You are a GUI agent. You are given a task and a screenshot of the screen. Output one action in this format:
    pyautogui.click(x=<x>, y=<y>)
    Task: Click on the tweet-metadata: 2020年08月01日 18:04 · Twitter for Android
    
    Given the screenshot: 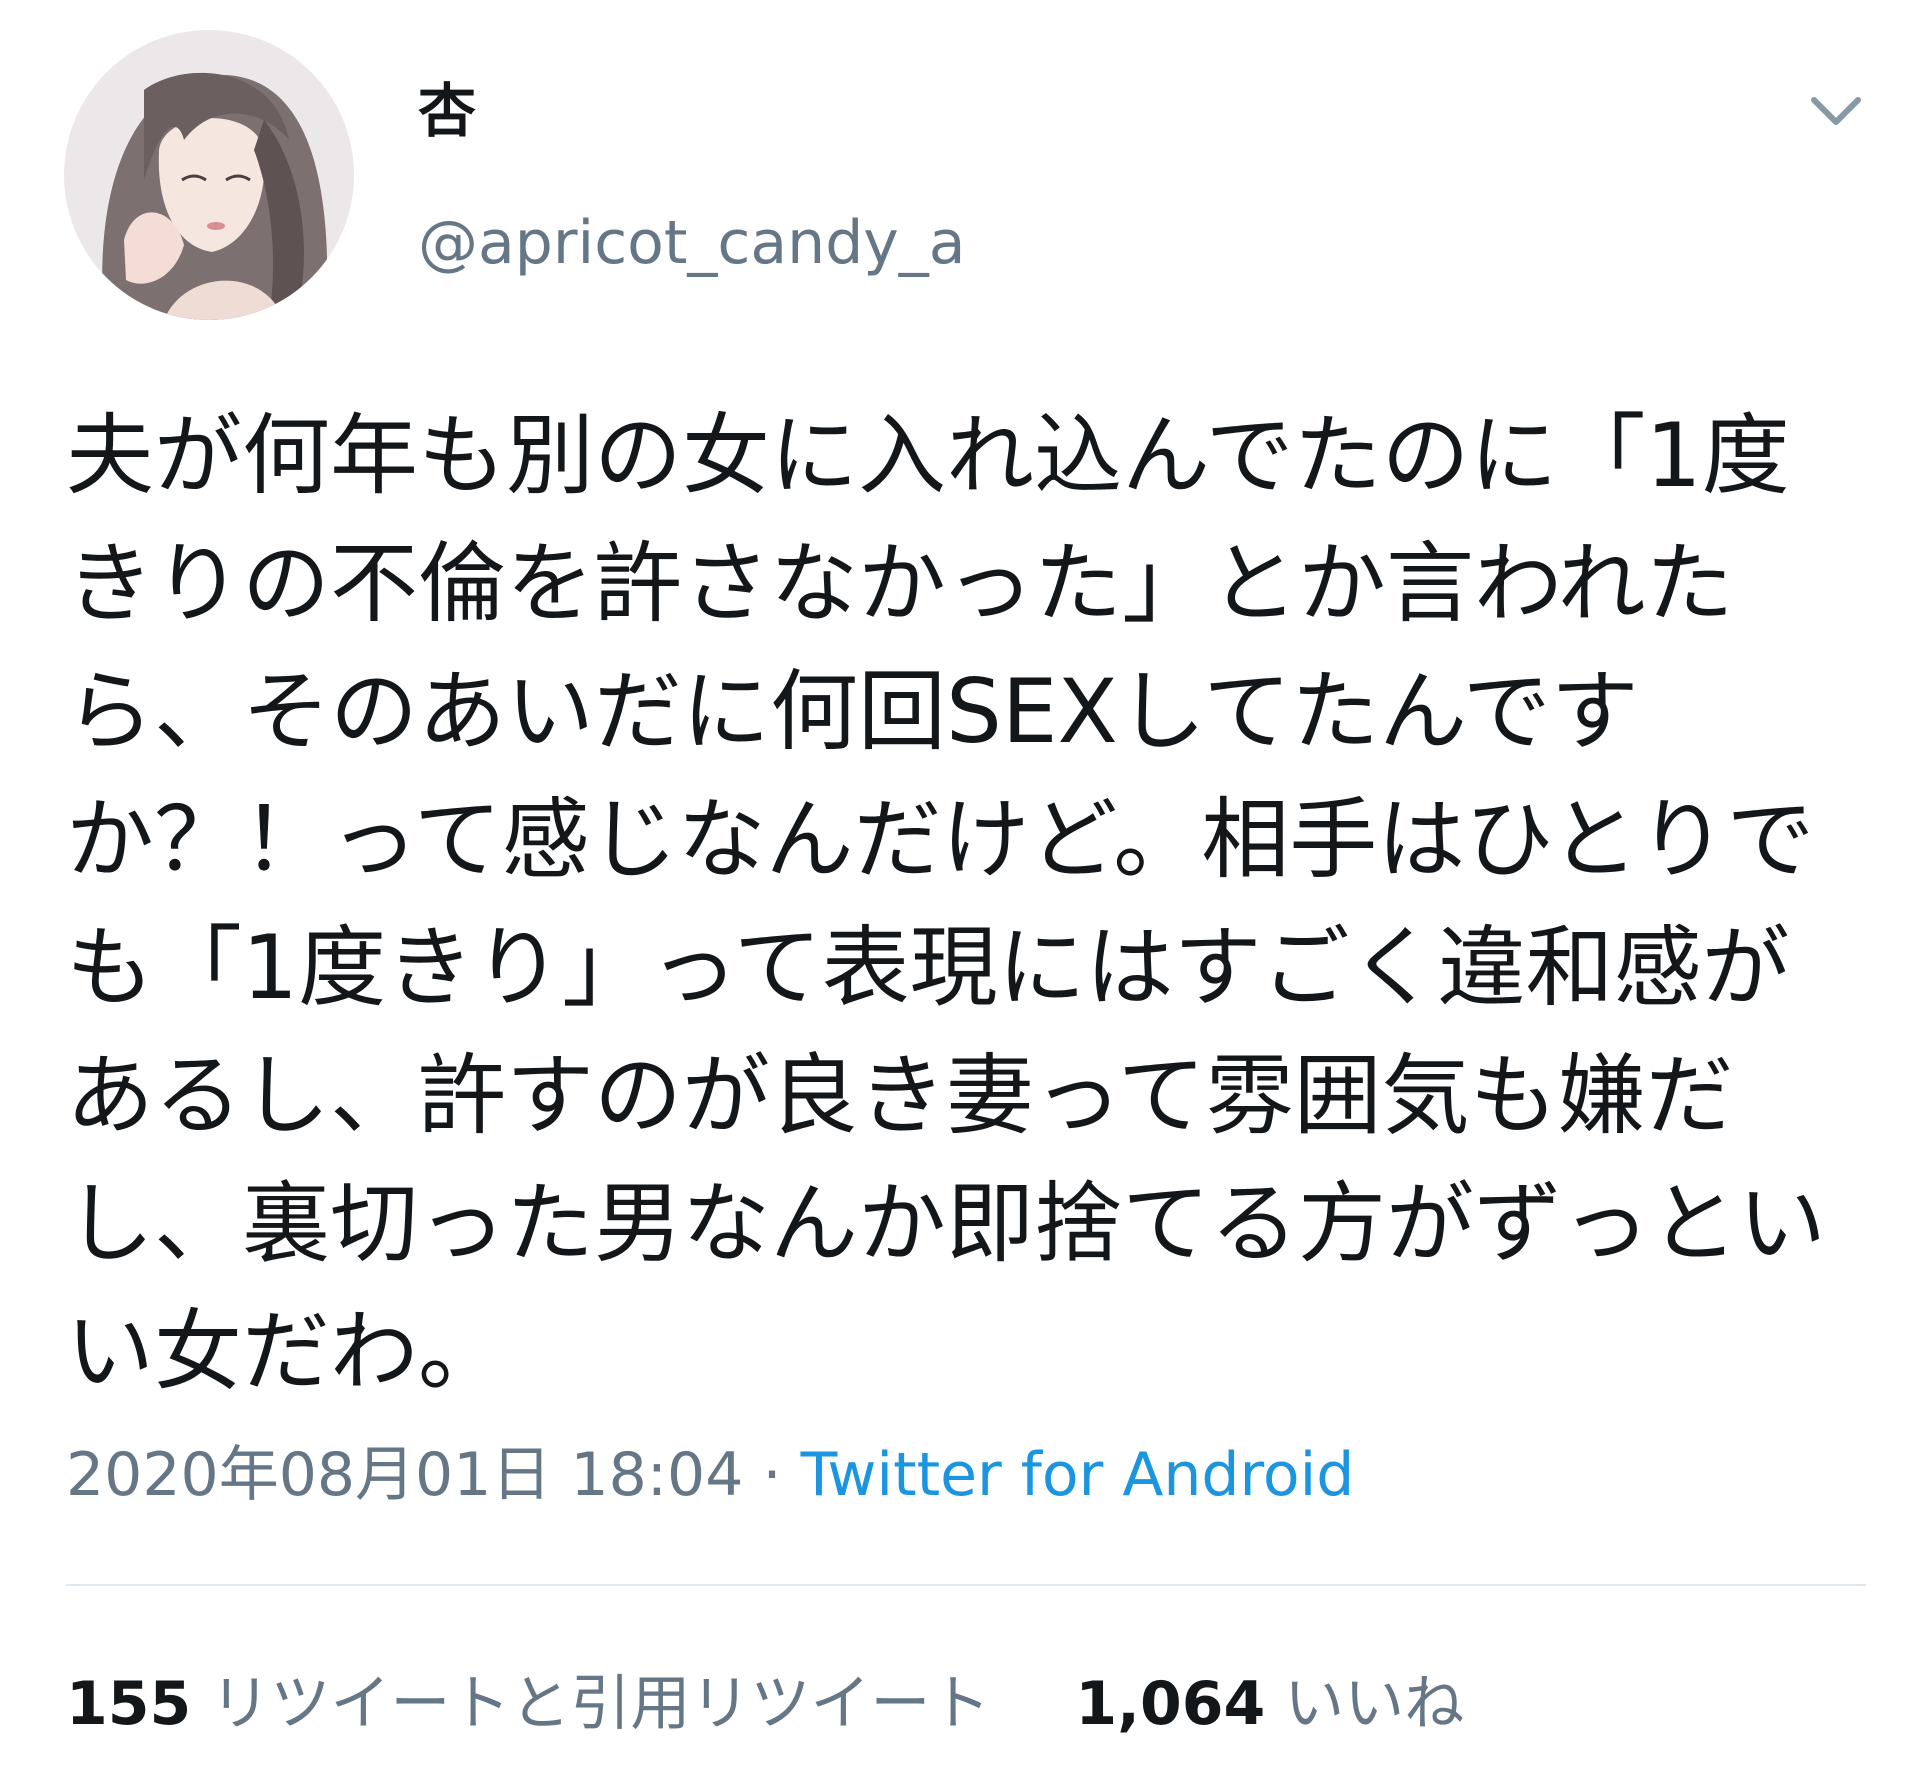 What is the action you would take?
    pyautogui.click(x=710, y=1475)
    